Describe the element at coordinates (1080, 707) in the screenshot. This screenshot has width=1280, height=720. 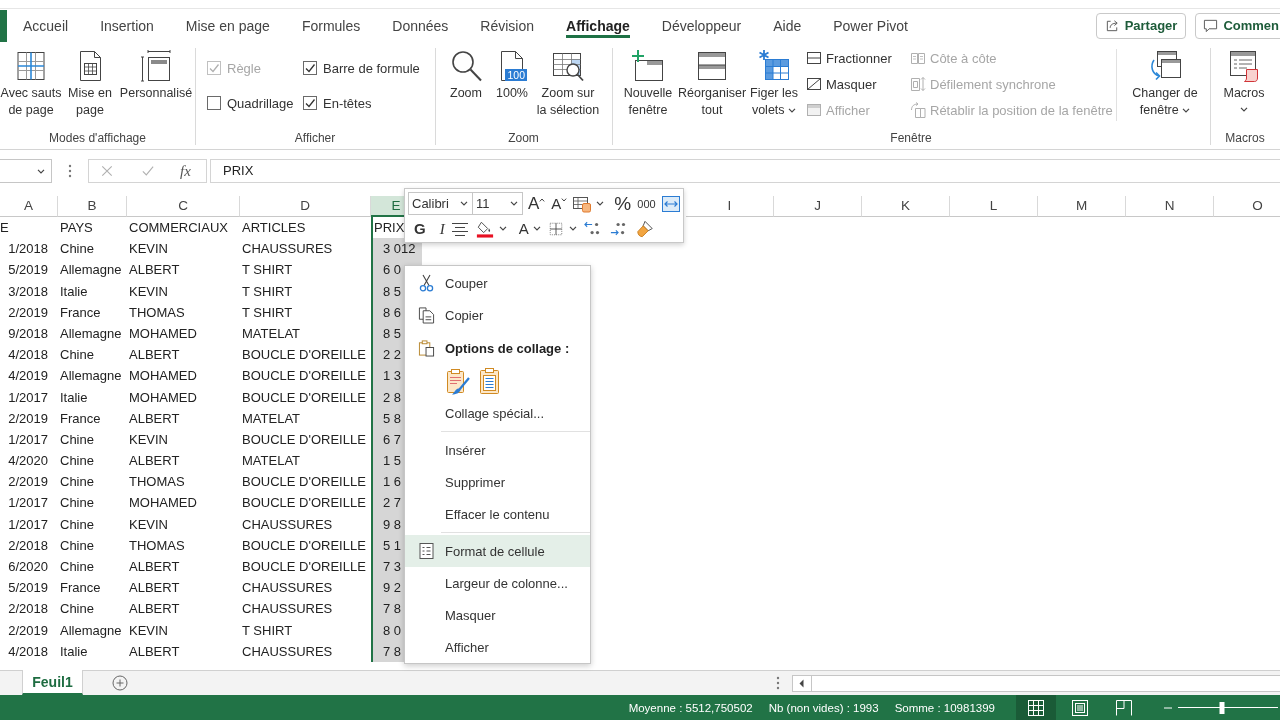
I see `page-layout-view-icon` at that location.